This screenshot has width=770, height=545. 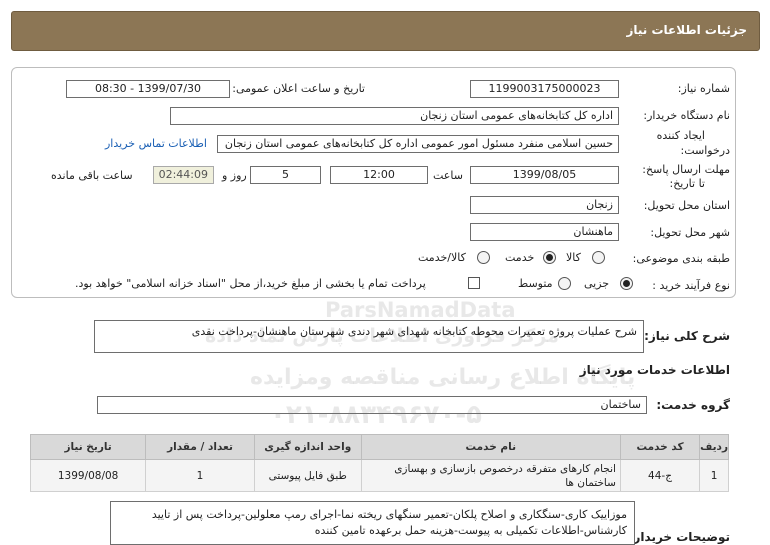 What do you see at coordinates (156, 143) in the screenshot?
I see `buyer-contact-link: اطلاعات تماس خریدار` at bounding box center [156, 143].